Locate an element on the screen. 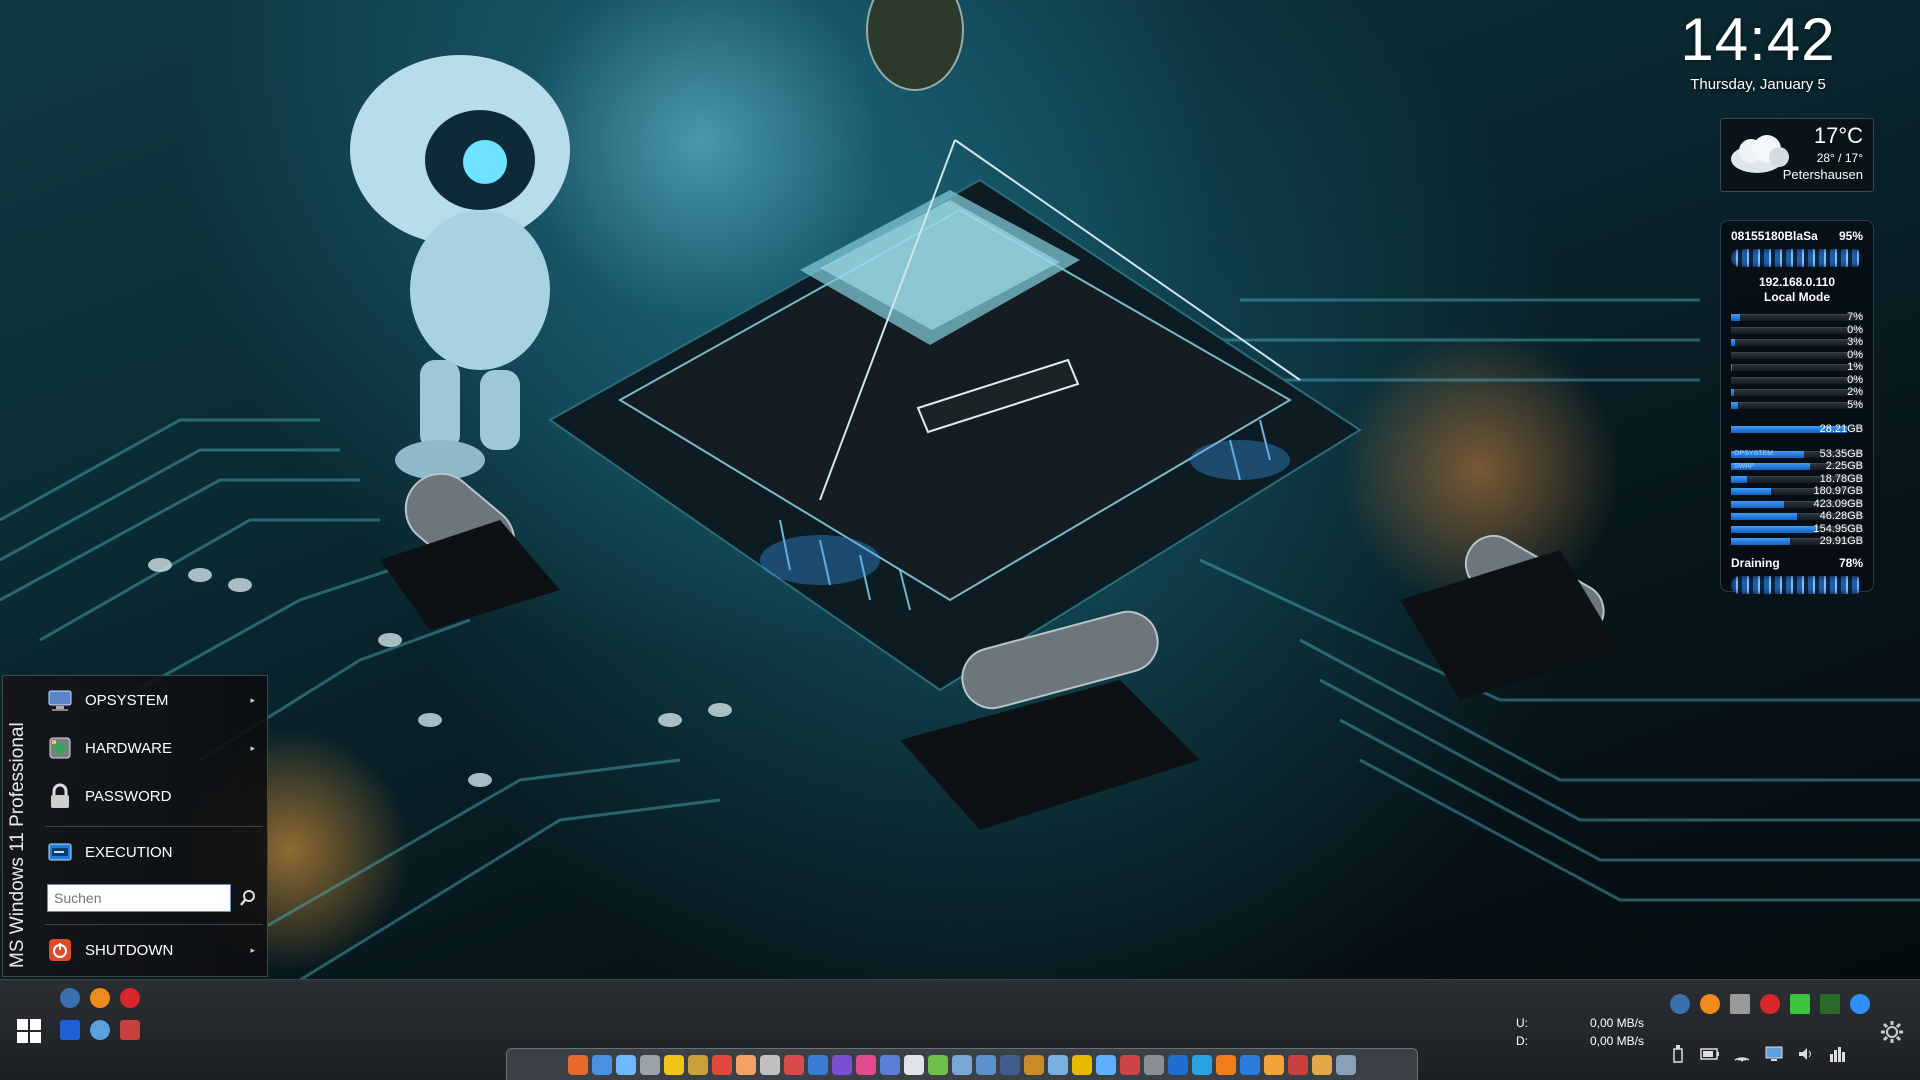 The image size is (1920, 1080). menu-item-label: HARDWARE is located at coordinates (128, 748).